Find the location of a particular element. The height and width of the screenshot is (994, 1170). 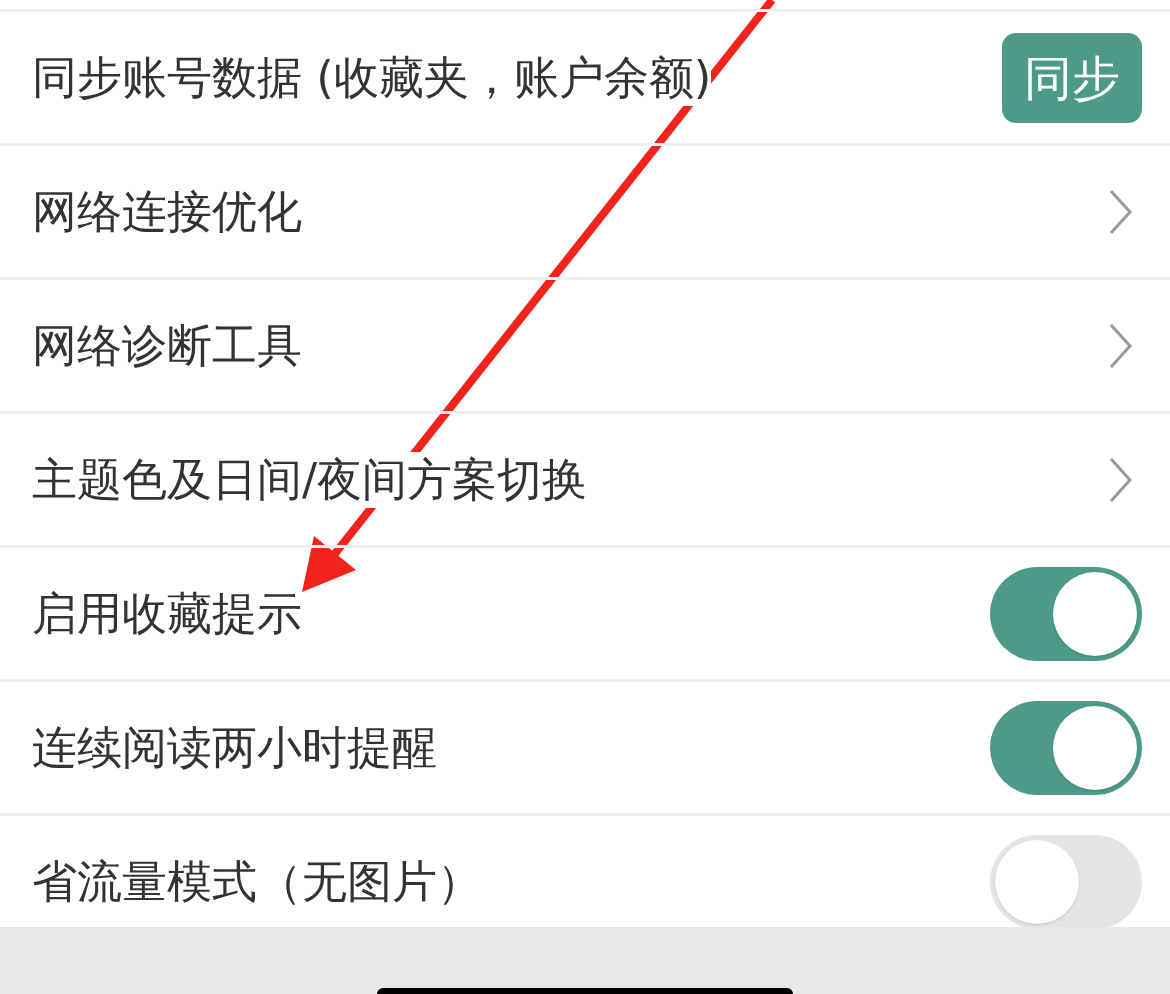

sync-button: 同步 is located at coordinates (1072, 77).